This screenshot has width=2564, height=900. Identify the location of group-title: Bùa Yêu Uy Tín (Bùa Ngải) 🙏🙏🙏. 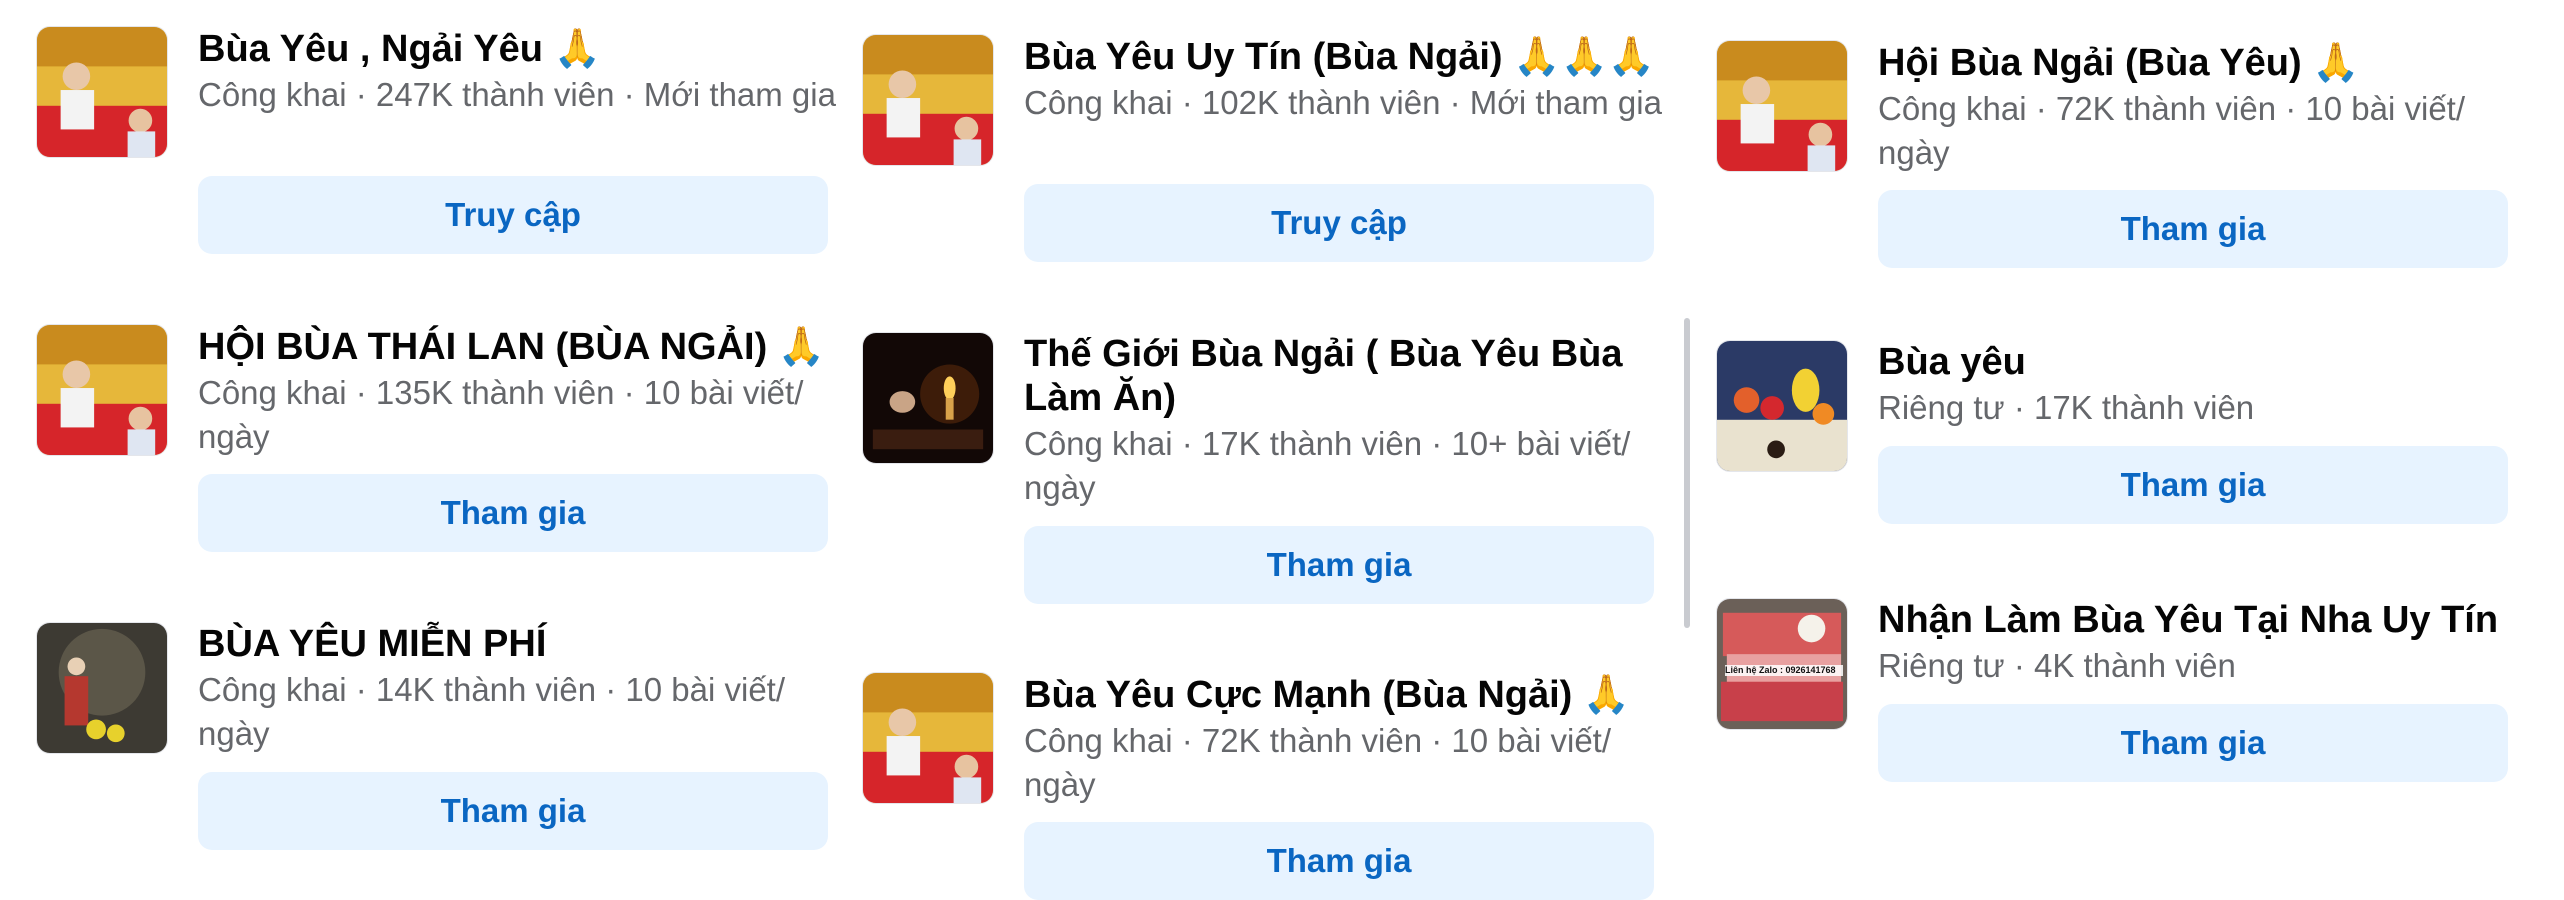
(1344, 56).